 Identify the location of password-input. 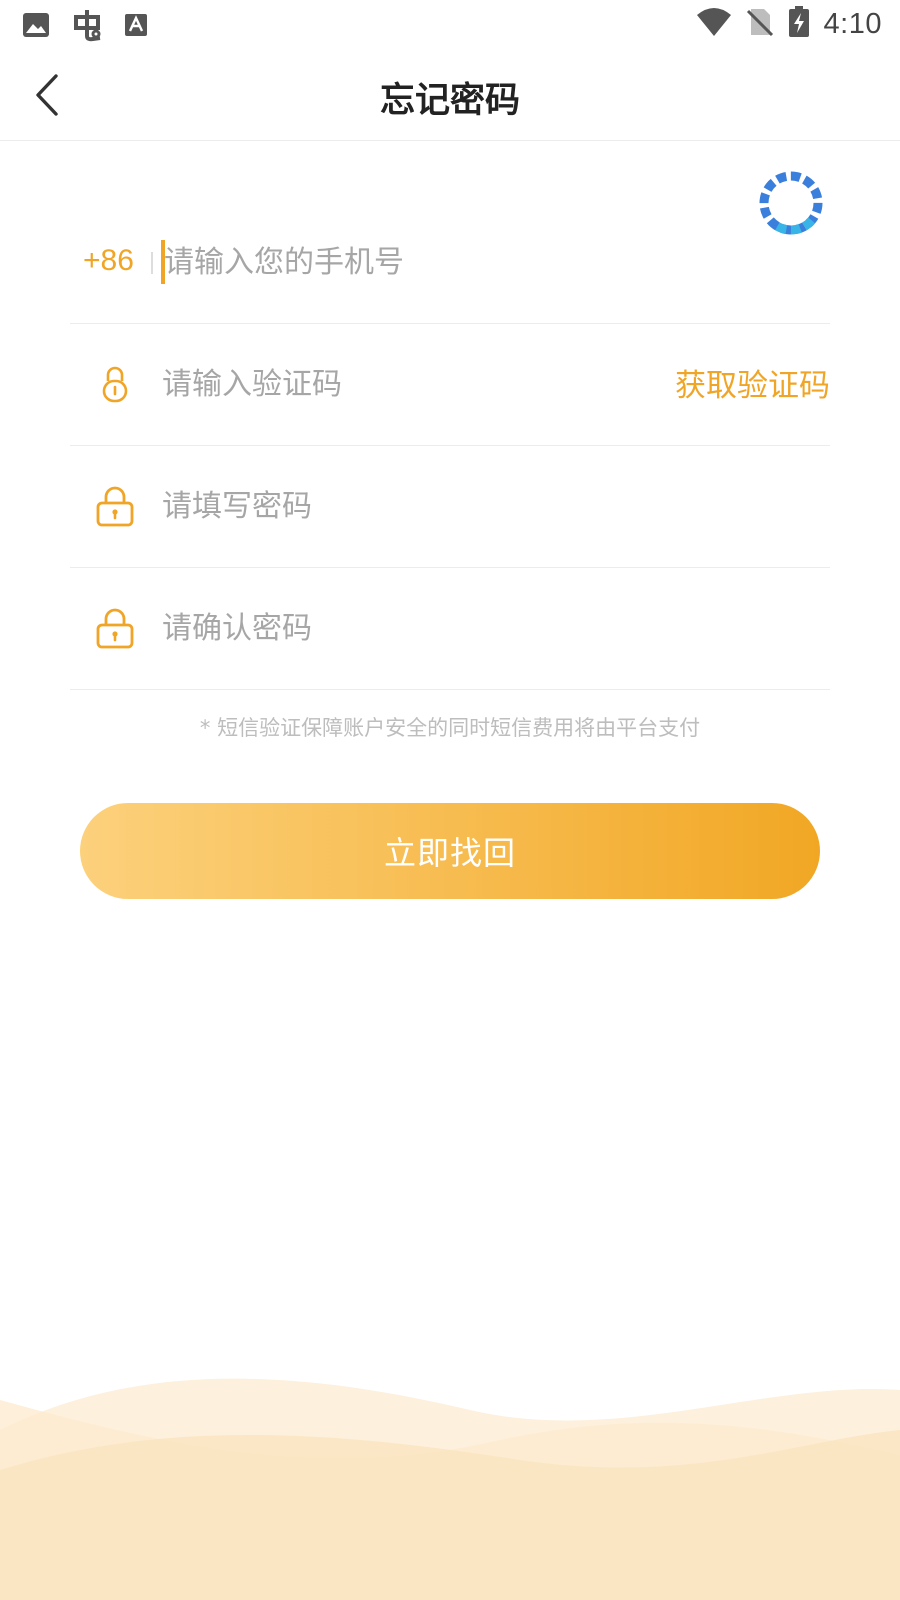
(482, 506).